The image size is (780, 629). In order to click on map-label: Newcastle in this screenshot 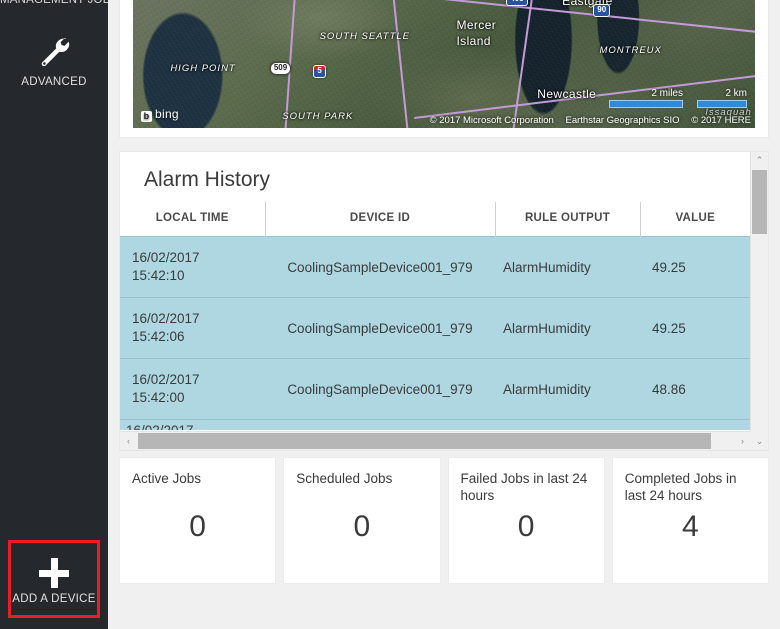, I will do `click(567, 93)`.